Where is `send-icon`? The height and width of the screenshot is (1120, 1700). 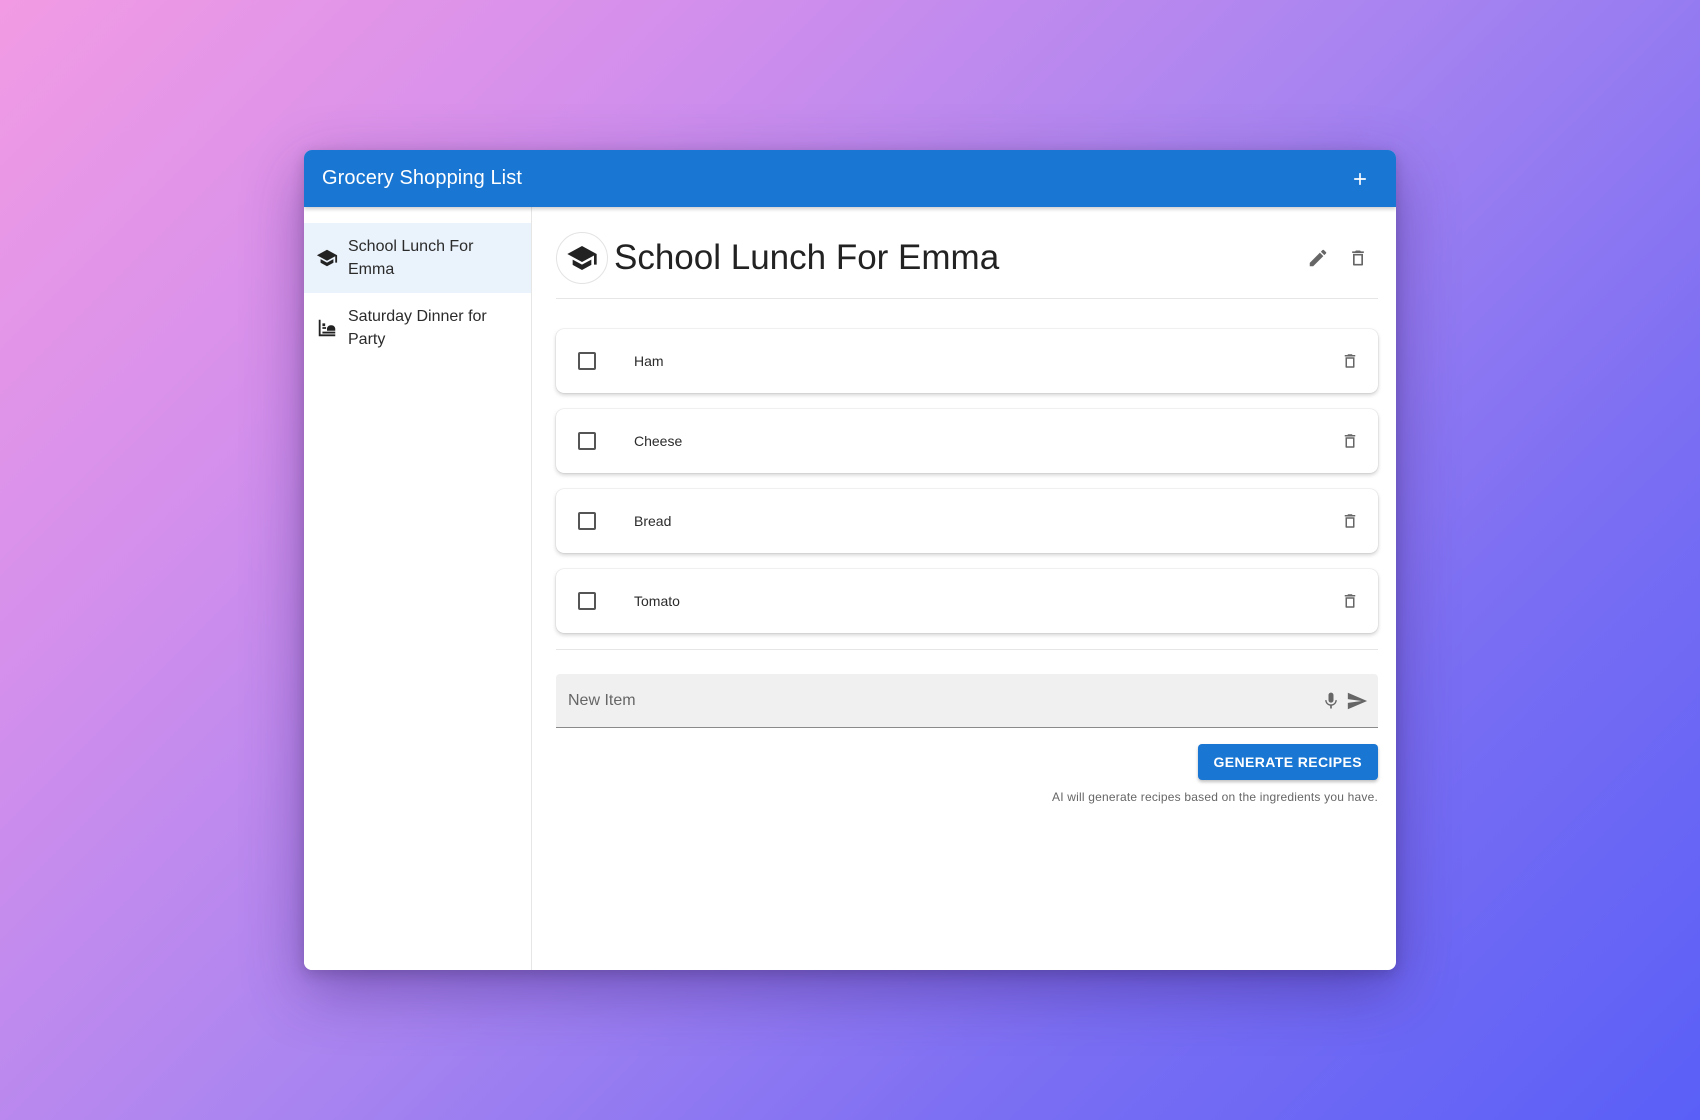 send-icon is located at coordinates (1357, 700).